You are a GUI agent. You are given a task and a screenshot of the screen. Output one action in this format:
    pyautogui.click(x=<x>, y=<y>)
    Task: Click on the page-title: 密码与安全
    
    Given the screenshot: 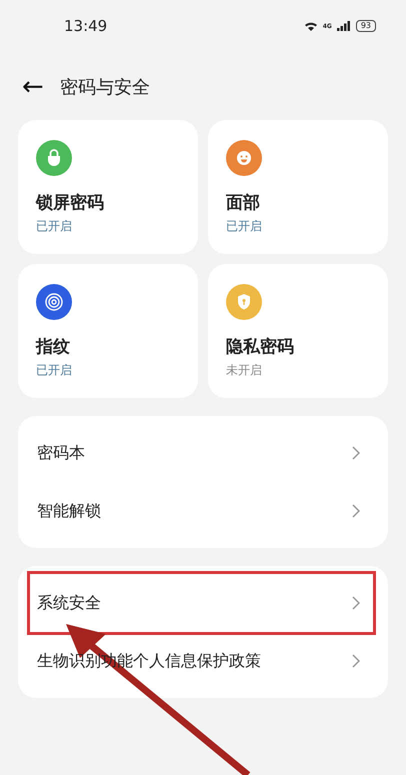 What is the action you would take?
    pyautogui.click(x=105, y=87)
    